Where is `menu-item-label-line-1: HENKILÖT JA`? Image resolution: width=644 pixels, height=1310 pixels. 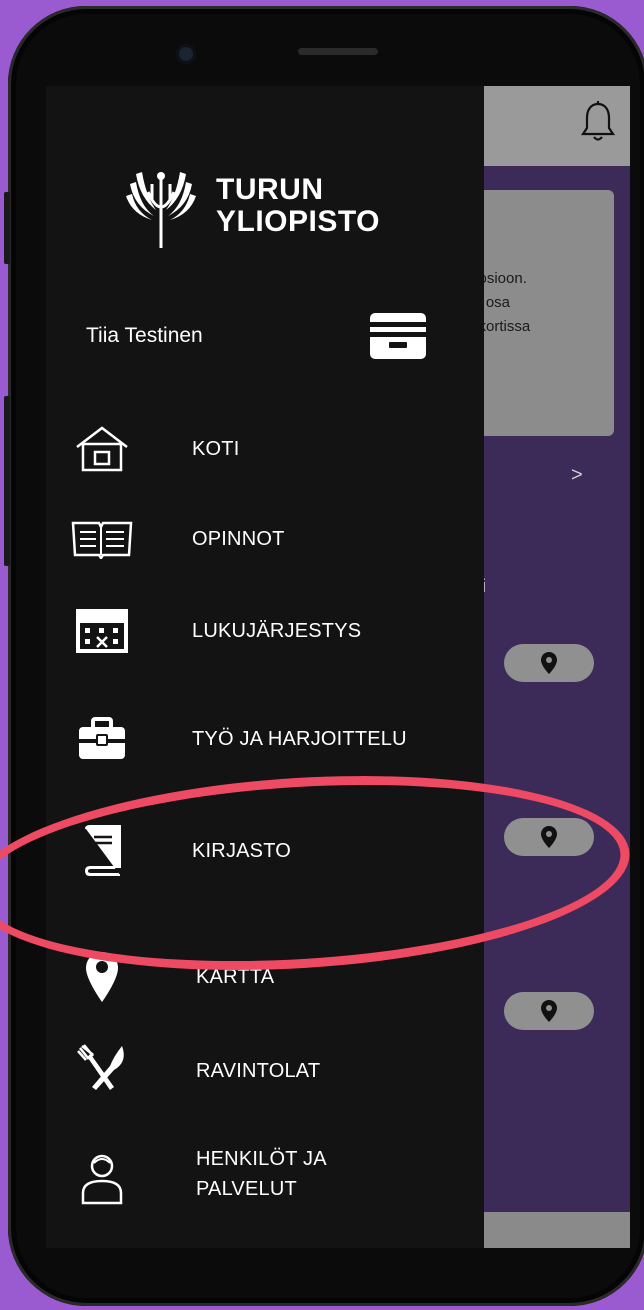 menu-item-label-line-1: HENKILÖT JA is located at coordinates (261, 1159).